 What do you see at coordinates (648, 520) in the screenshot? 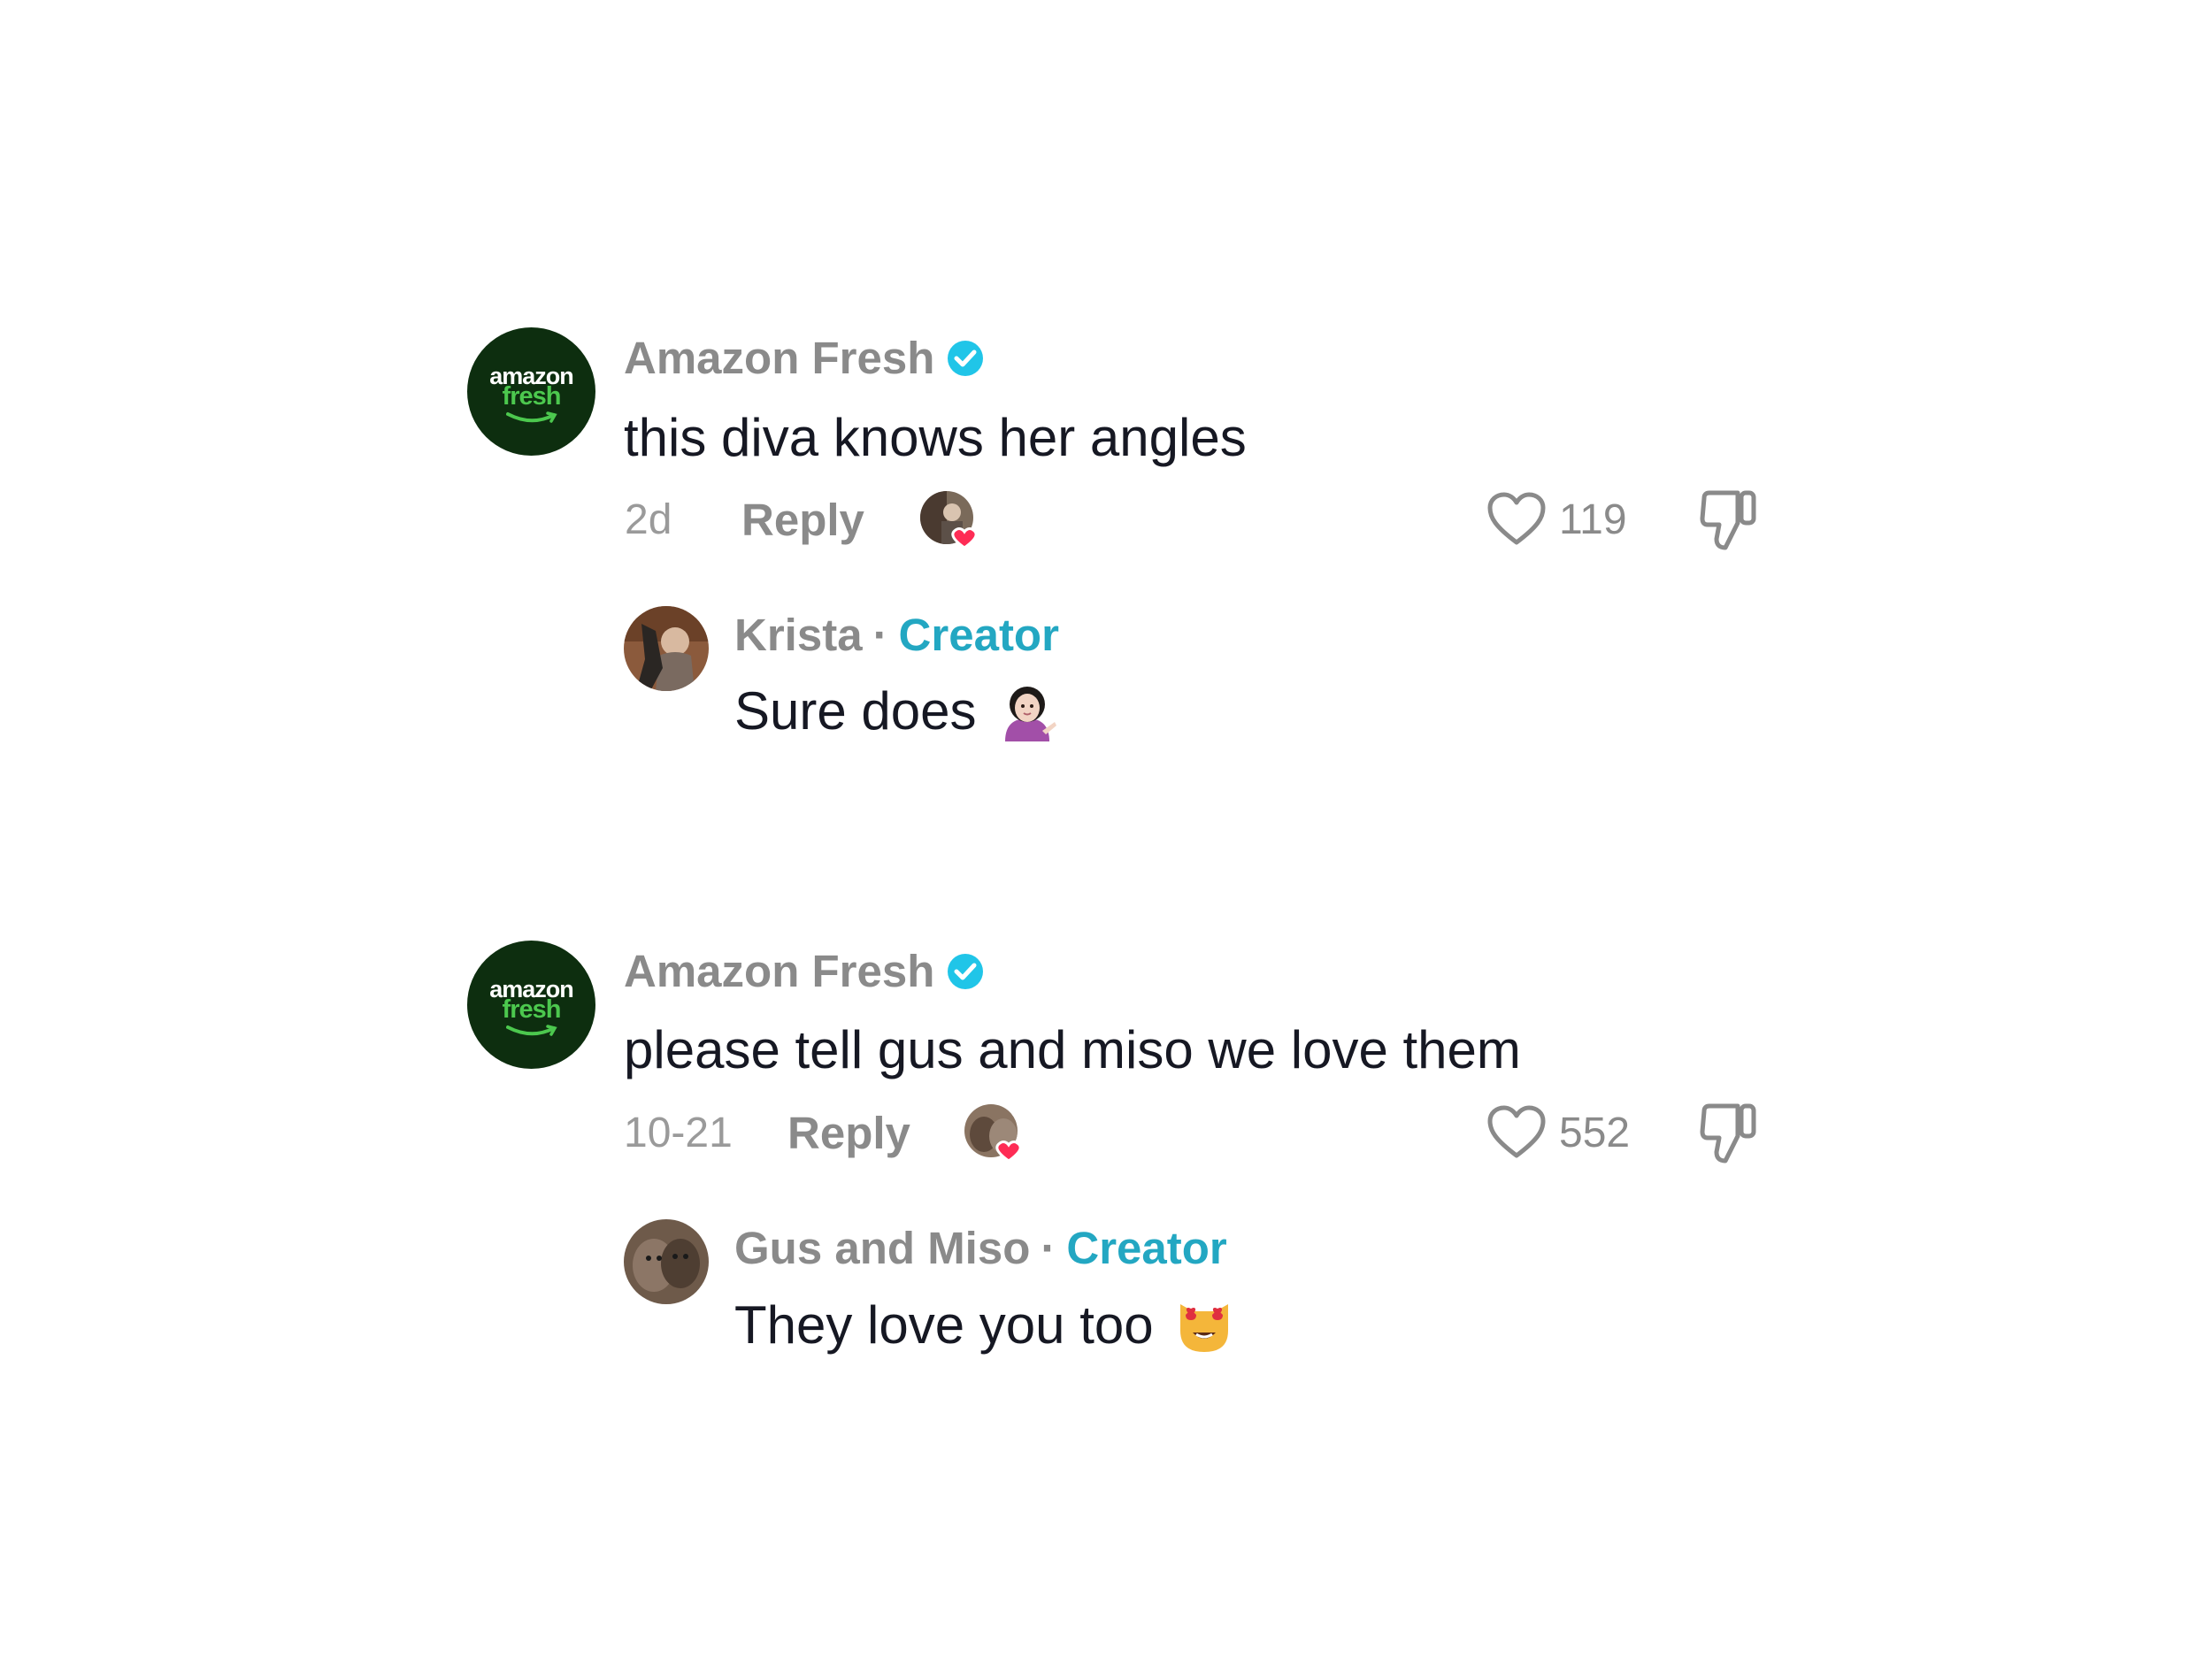
I see `comment-timestamp: 2d` at bounding box center [648, 520].